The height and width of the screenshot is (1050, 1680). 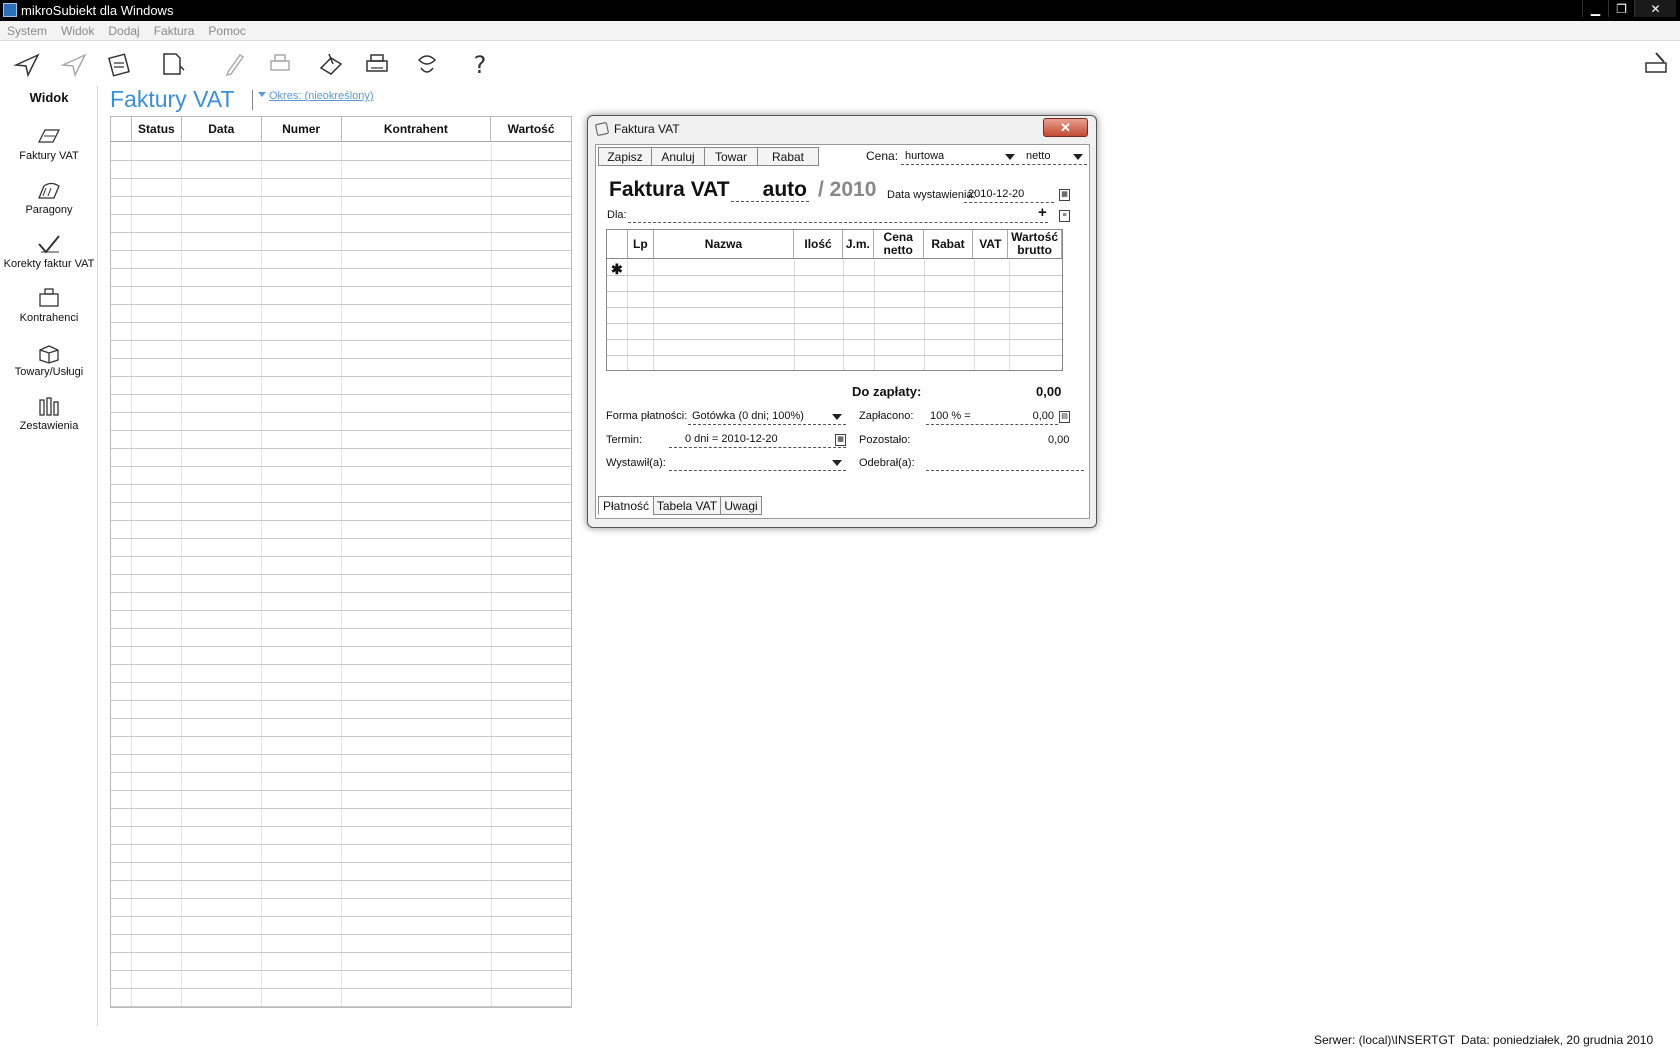 I want to click on payment-method-label: Forma płatności:, so click(x=647, y=416).